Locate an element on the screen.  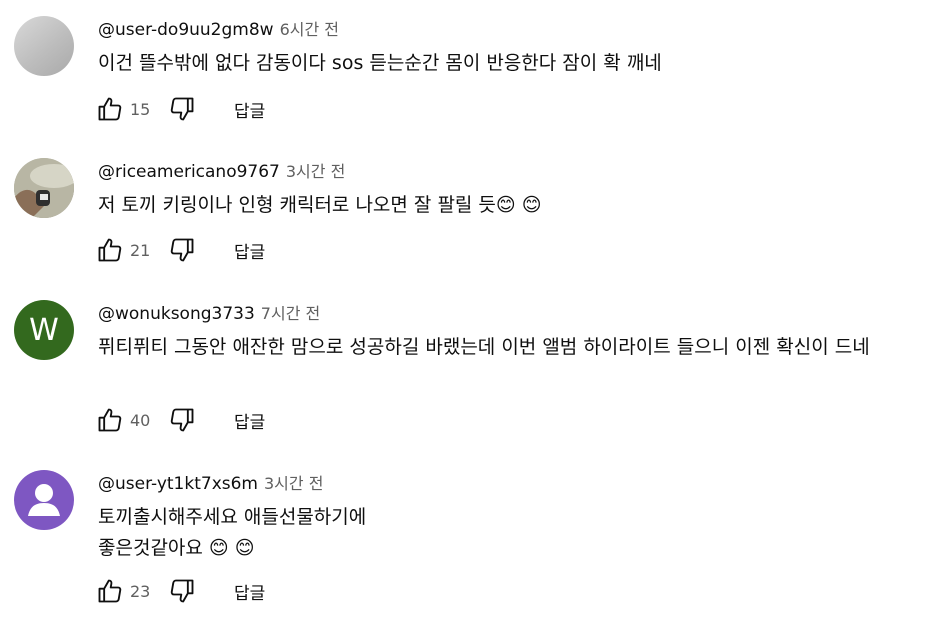
comment-header: @wonuksong3733 7시간 전 is located at coordinates (514, 313).